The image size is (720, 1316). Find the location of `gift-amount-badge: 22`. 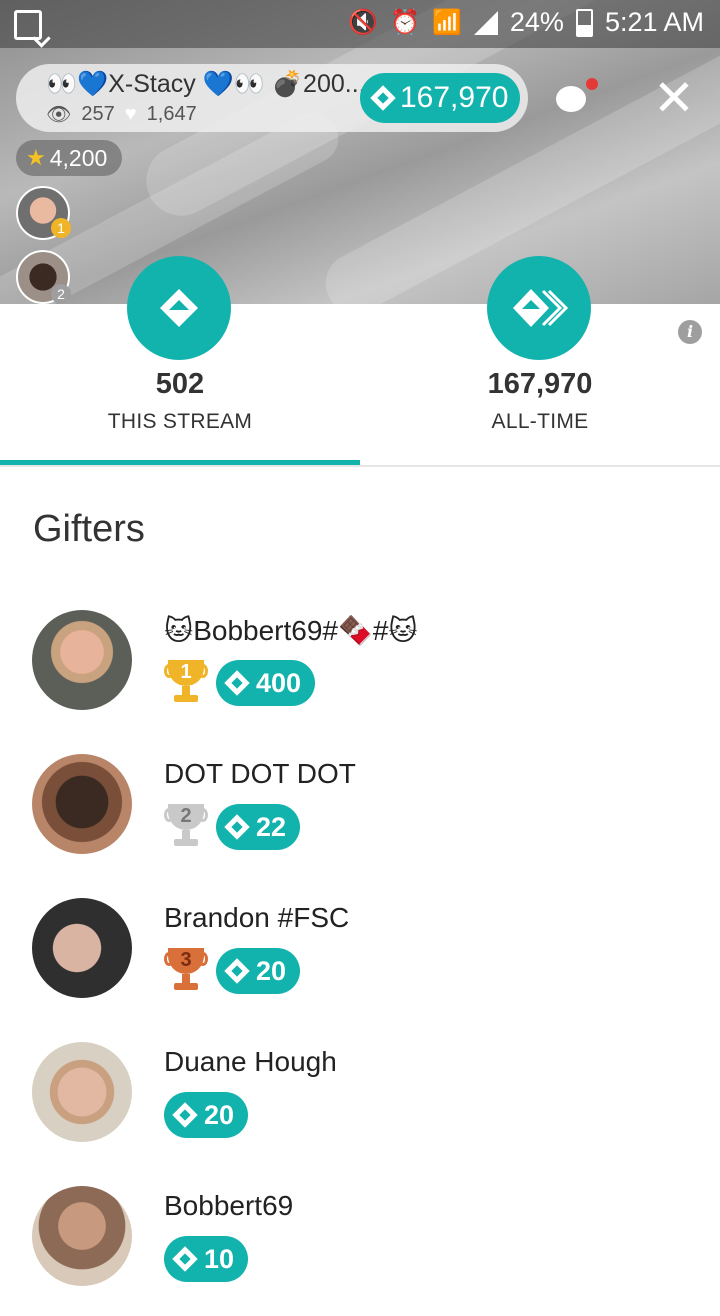

gift-amount-badge: 22 is located at coordinates (258, 827).